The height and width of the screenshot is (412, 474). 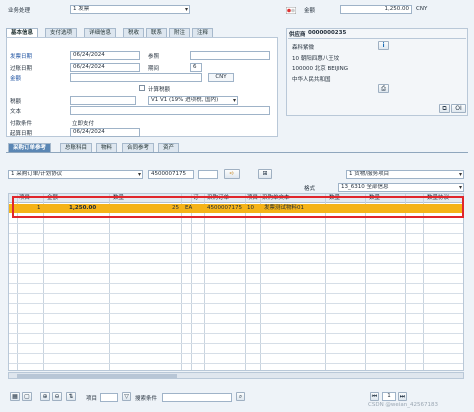 What do you see at coordinates (154, 57) in the screenshot?
I see `reference-label: 参照` at bounding box center [154, 57].